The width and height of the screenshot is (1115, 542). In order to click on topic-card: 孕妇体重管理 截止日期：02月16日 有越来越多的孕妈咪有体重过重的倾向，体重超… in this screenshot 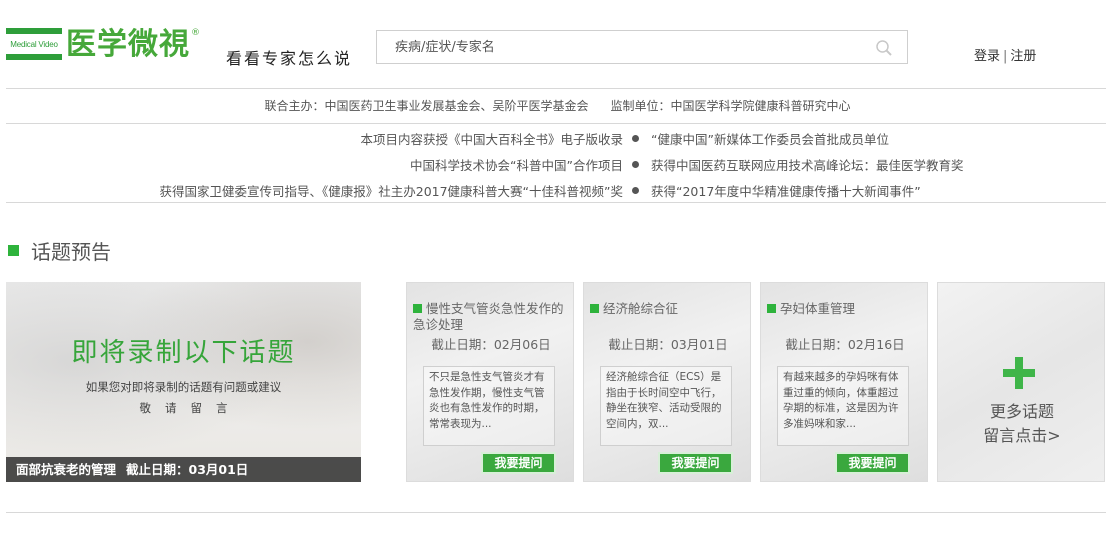, I will do `click(844, 382)`.